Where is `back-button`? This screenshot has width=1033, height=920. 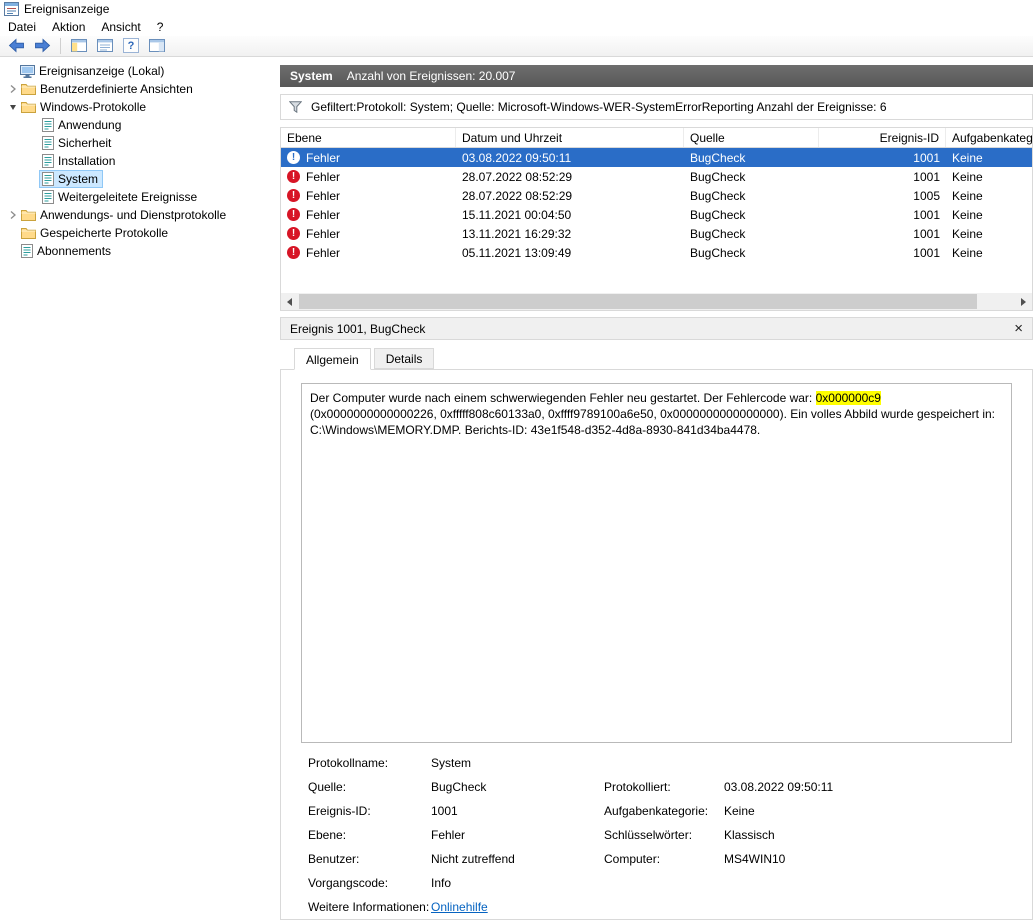
back-button is located at coordinates (16, 46).